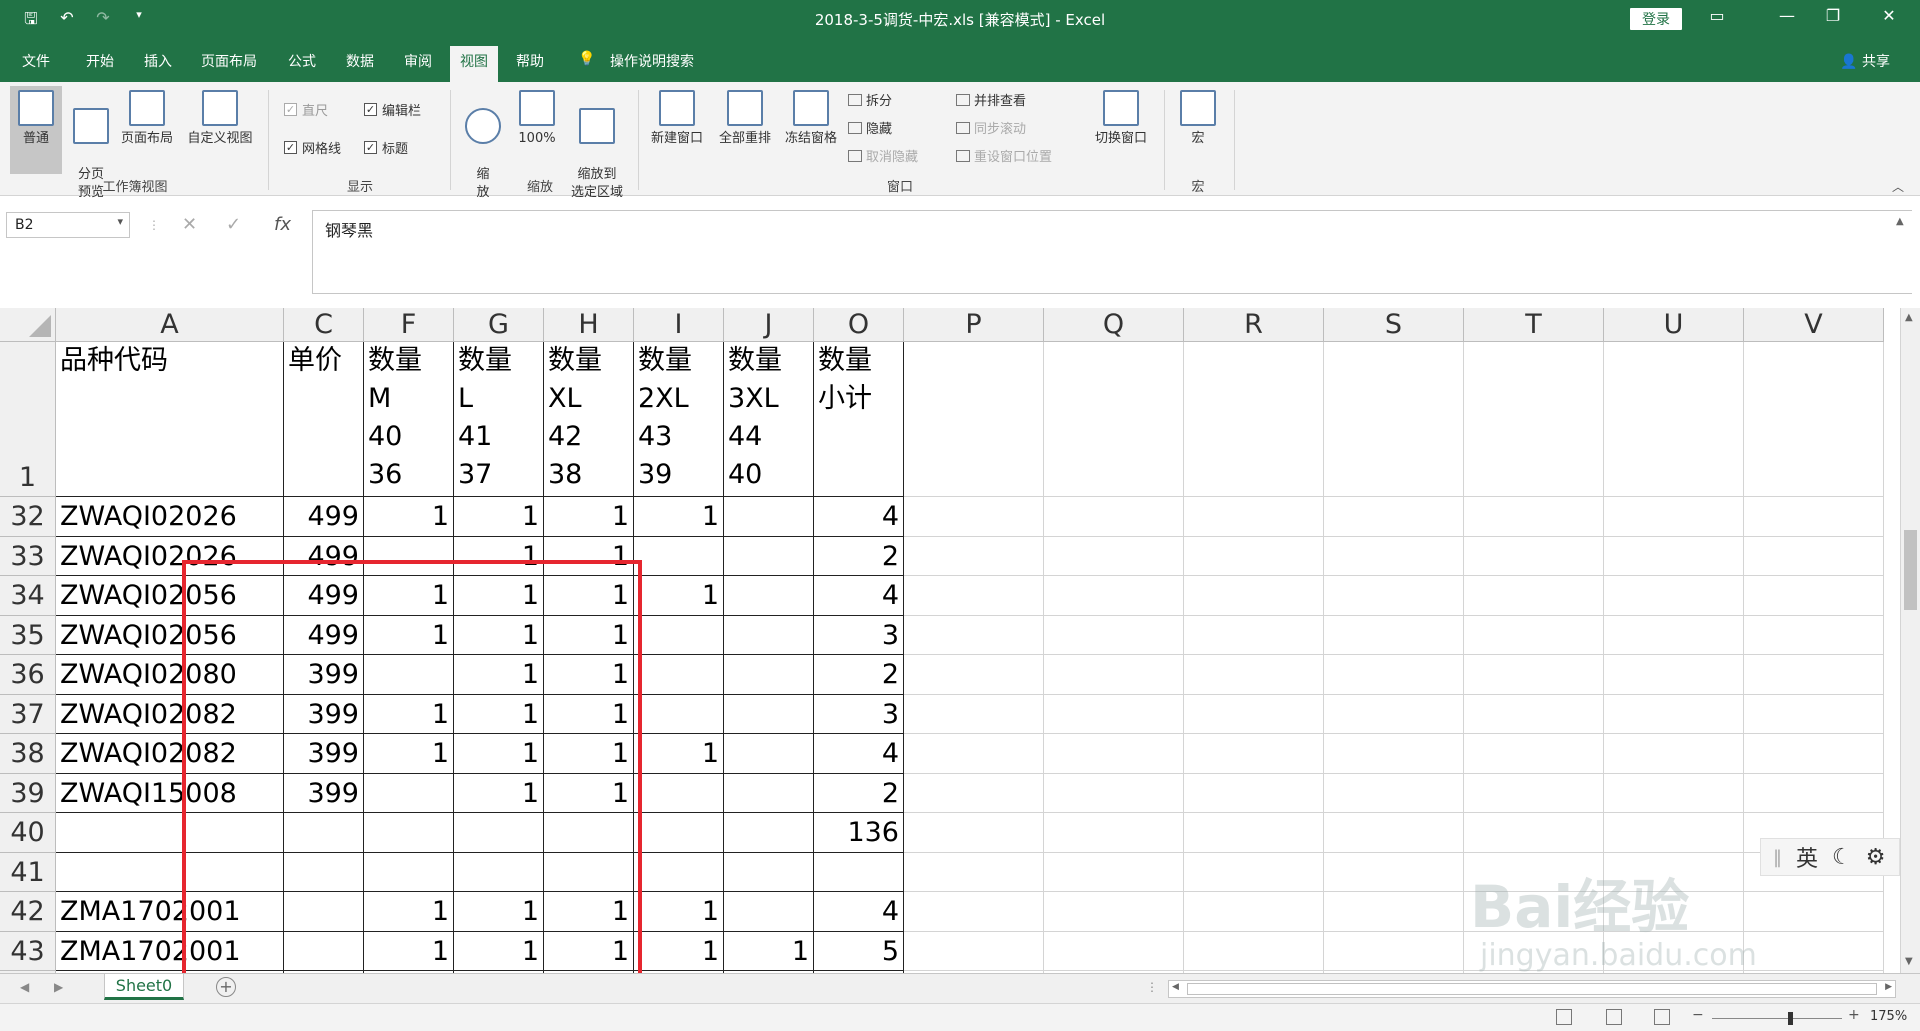 This screenshot has width=1920, height=1031. Describe the element at coordinates (68, 225) in the screenshot. I see `name-box: B2 ▾` at that location.